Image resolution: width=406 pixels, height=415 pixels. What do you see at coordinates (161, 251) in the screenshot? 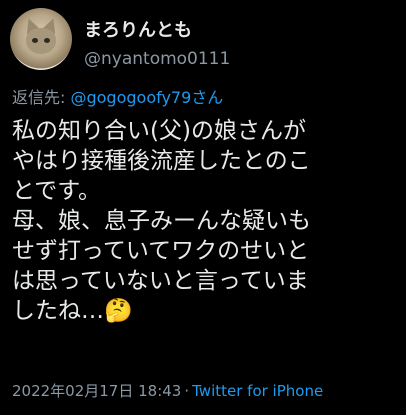
I see `tweet-text-line: せず打っていてワクのせいと` at bounding box center [161, 251].